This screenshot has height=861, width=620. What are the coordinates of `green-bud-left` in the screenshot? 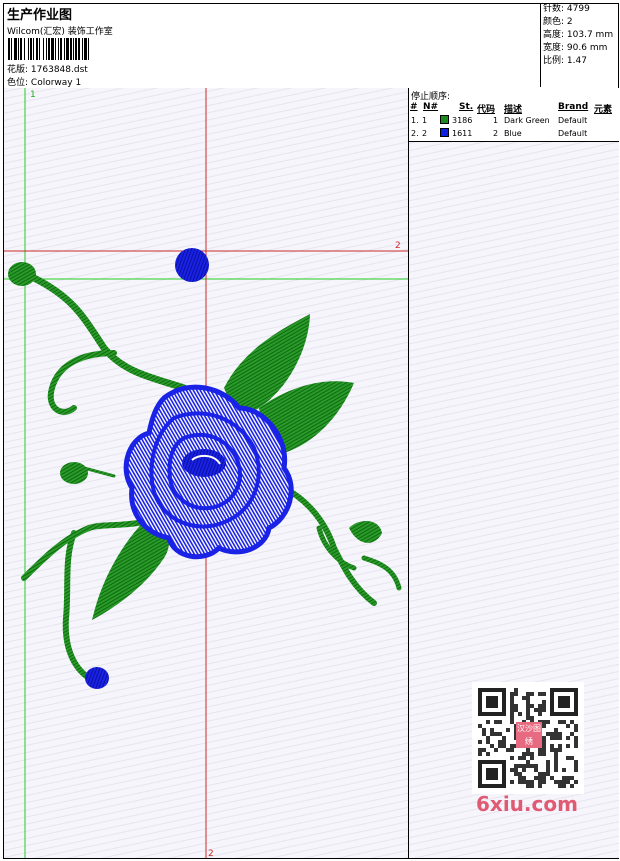 It's located at (74, 473).